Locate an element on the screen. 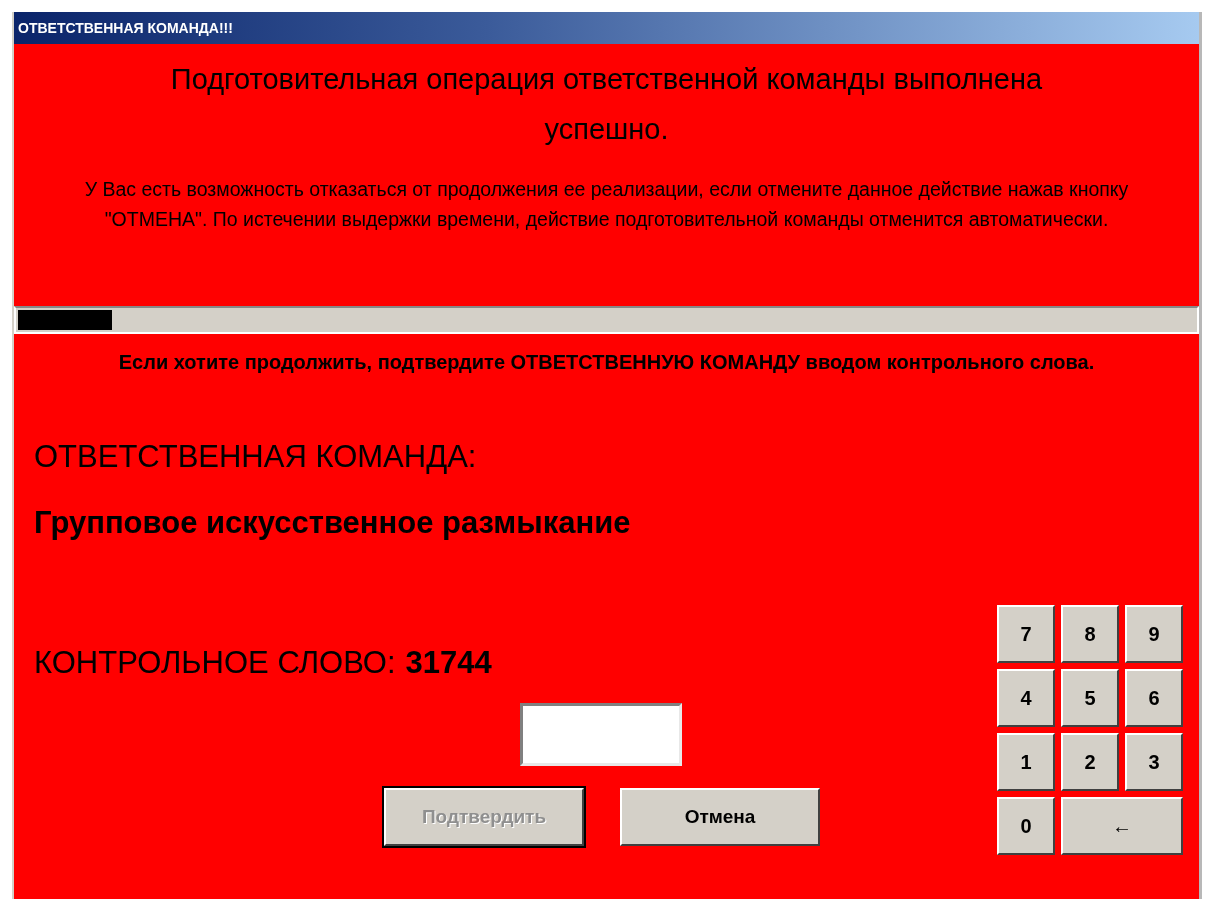  digit-key: 6 is located at coordinates (1154, 698).